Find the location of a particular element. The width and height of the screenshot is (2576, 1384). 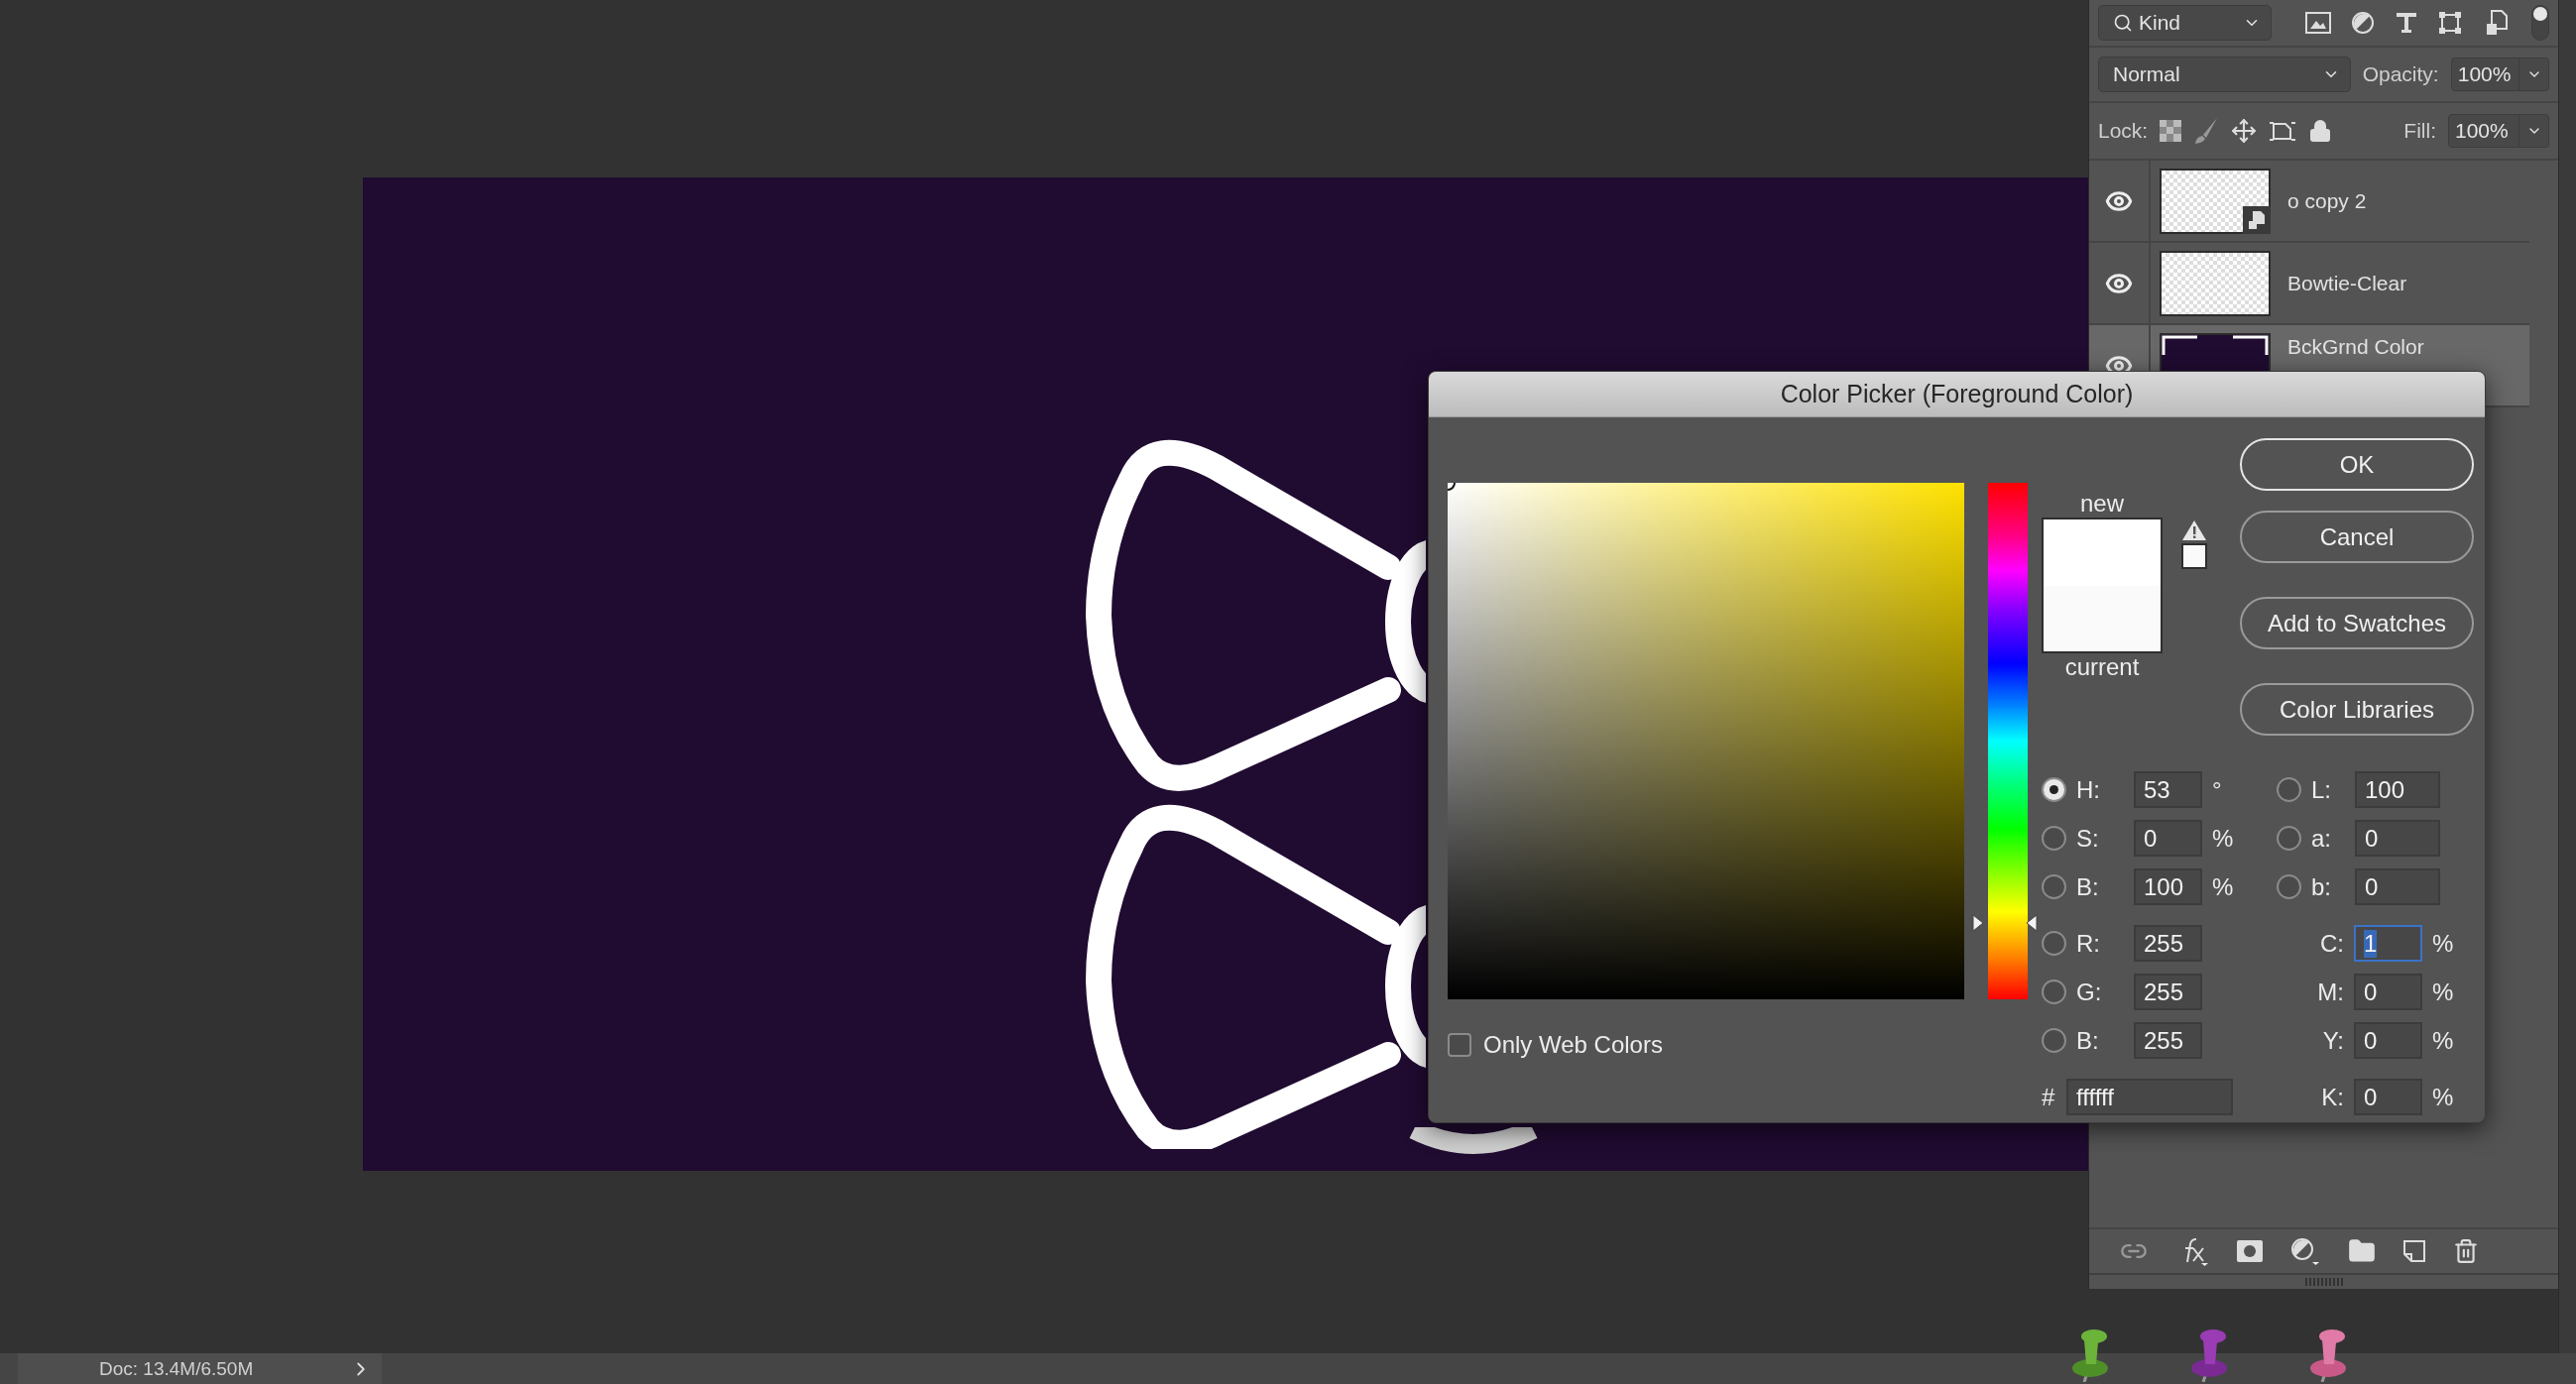

field-label: C: is located at coordinates (2332, 943).